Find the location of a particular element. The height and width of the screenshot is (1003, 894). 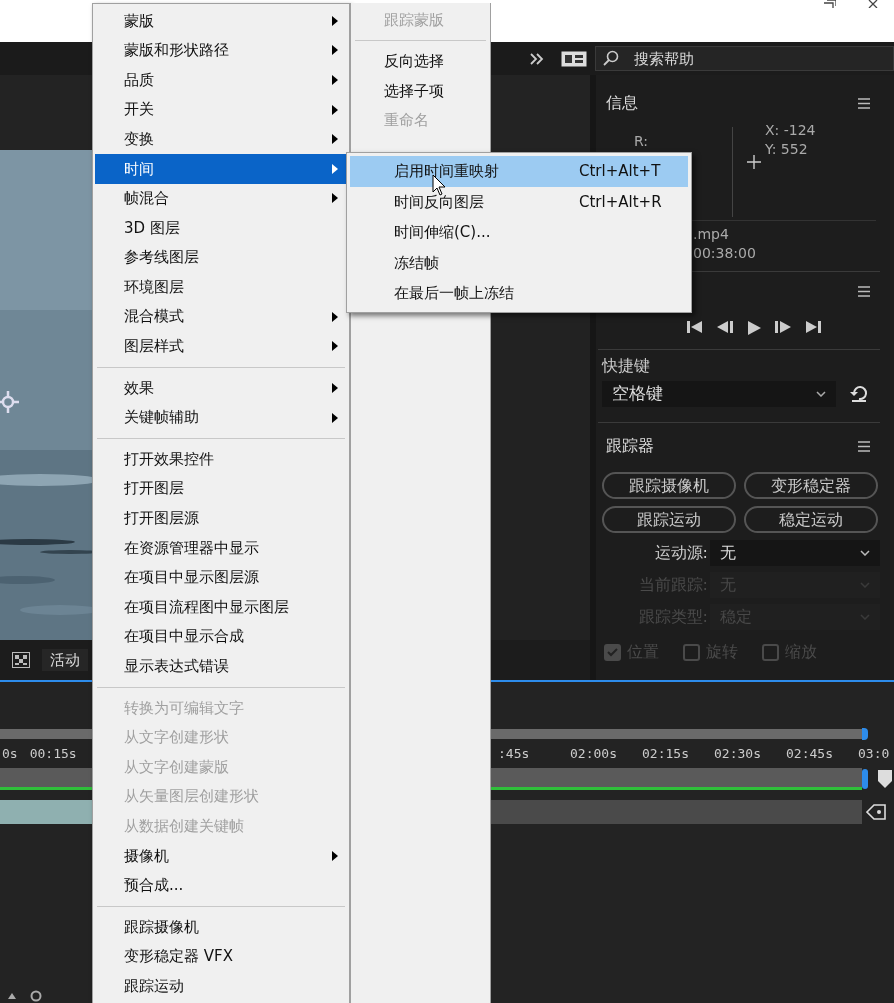

tracker-button: 稳定运动 is located at coordinates (811, 519).